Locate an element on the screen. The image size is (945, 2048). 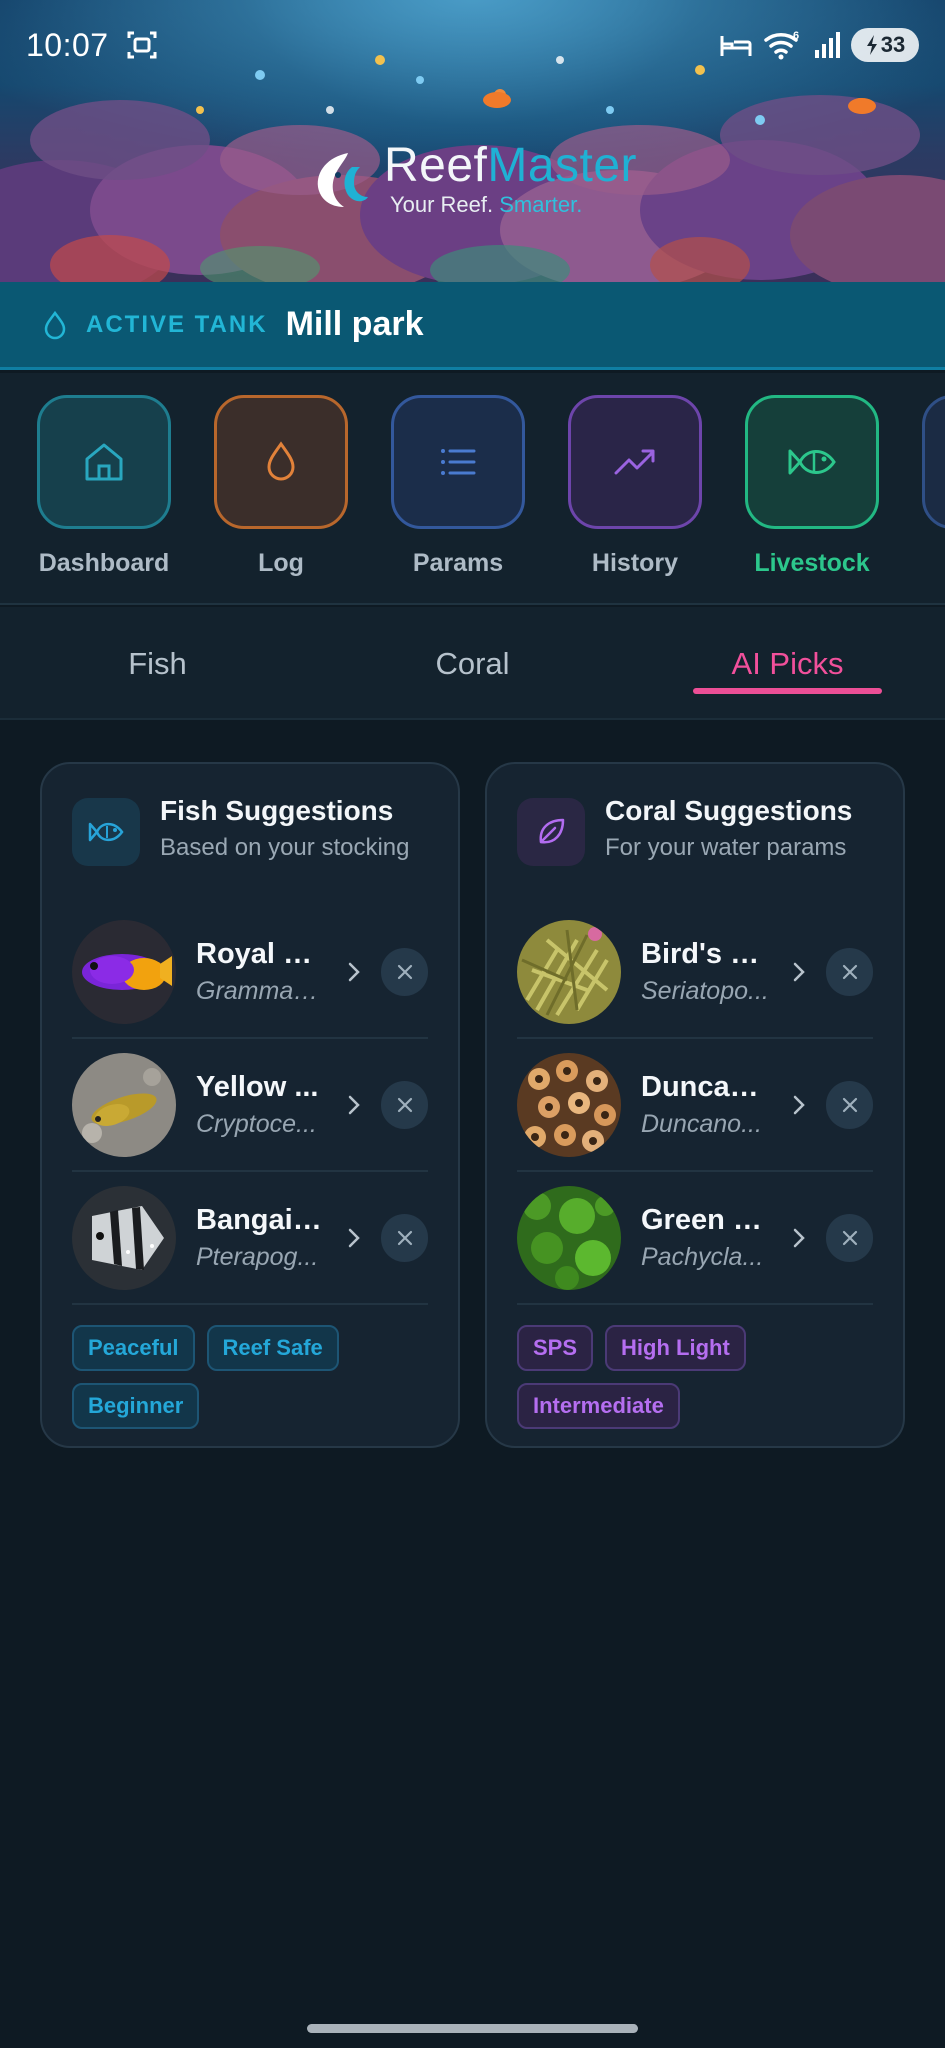
charging-icon is located at coordinates (871, 45).